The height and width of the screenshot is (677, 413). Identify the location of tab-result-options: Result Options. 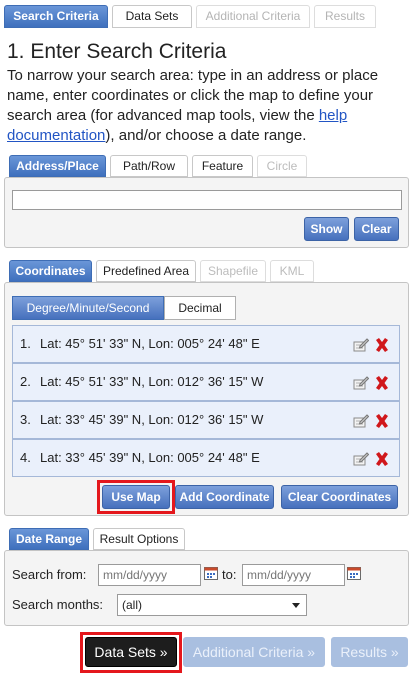
(139, 539).